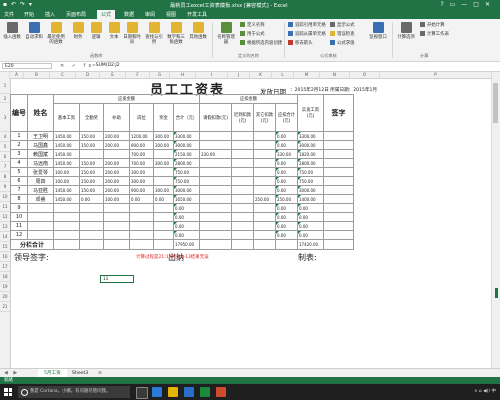 Image resolution: width=500 pixels, height=400 pixels. I want to click on store-icon, so click(189, 392).